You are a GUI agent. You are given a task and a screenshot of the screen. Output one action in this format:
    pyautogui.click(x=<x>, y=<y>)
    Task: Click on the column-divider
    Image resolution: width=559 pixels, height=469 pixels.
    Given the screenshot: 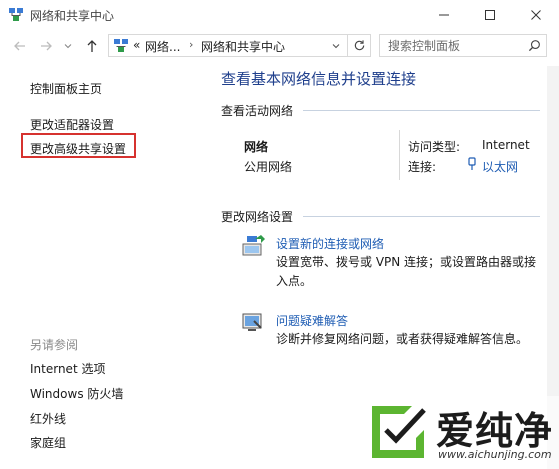 What is the action you would take?
    pyautogui.click(x=399, y=155)
    